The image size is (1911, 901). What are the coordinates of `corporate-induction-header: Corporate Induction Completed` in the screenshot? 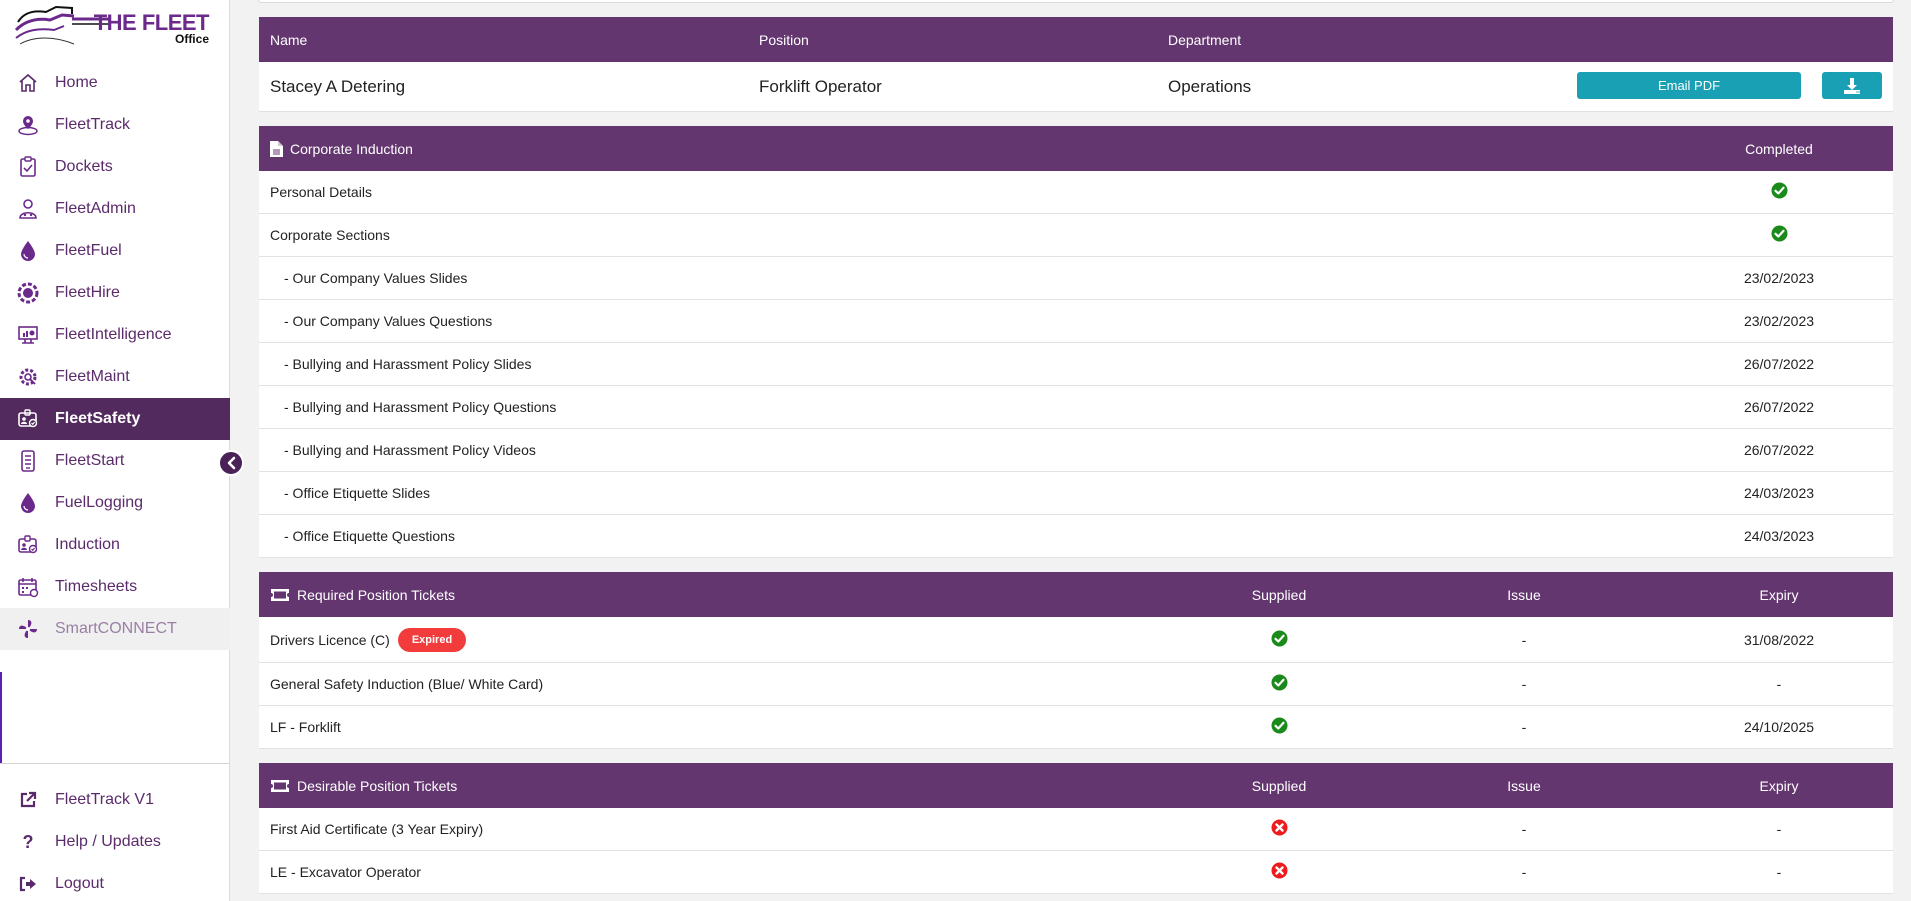 It's located at (1076, 148).